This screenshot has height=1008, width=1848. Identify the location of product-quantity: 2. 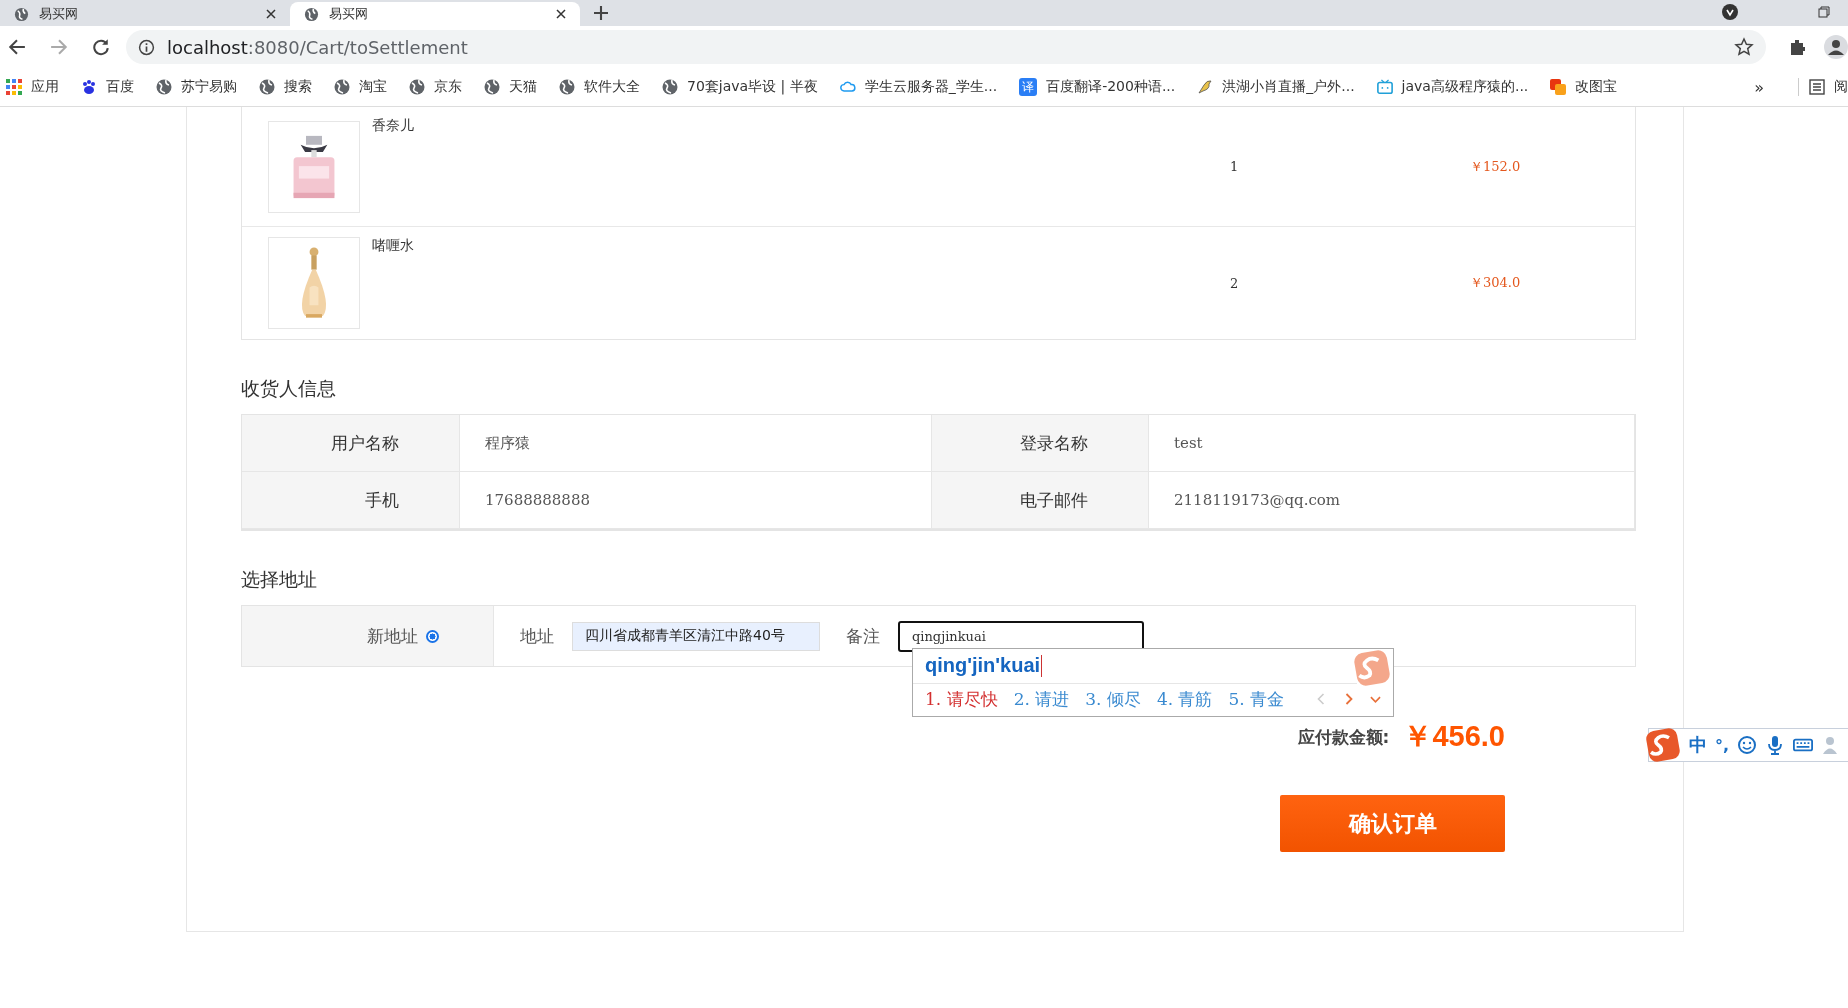
(1235, 283).